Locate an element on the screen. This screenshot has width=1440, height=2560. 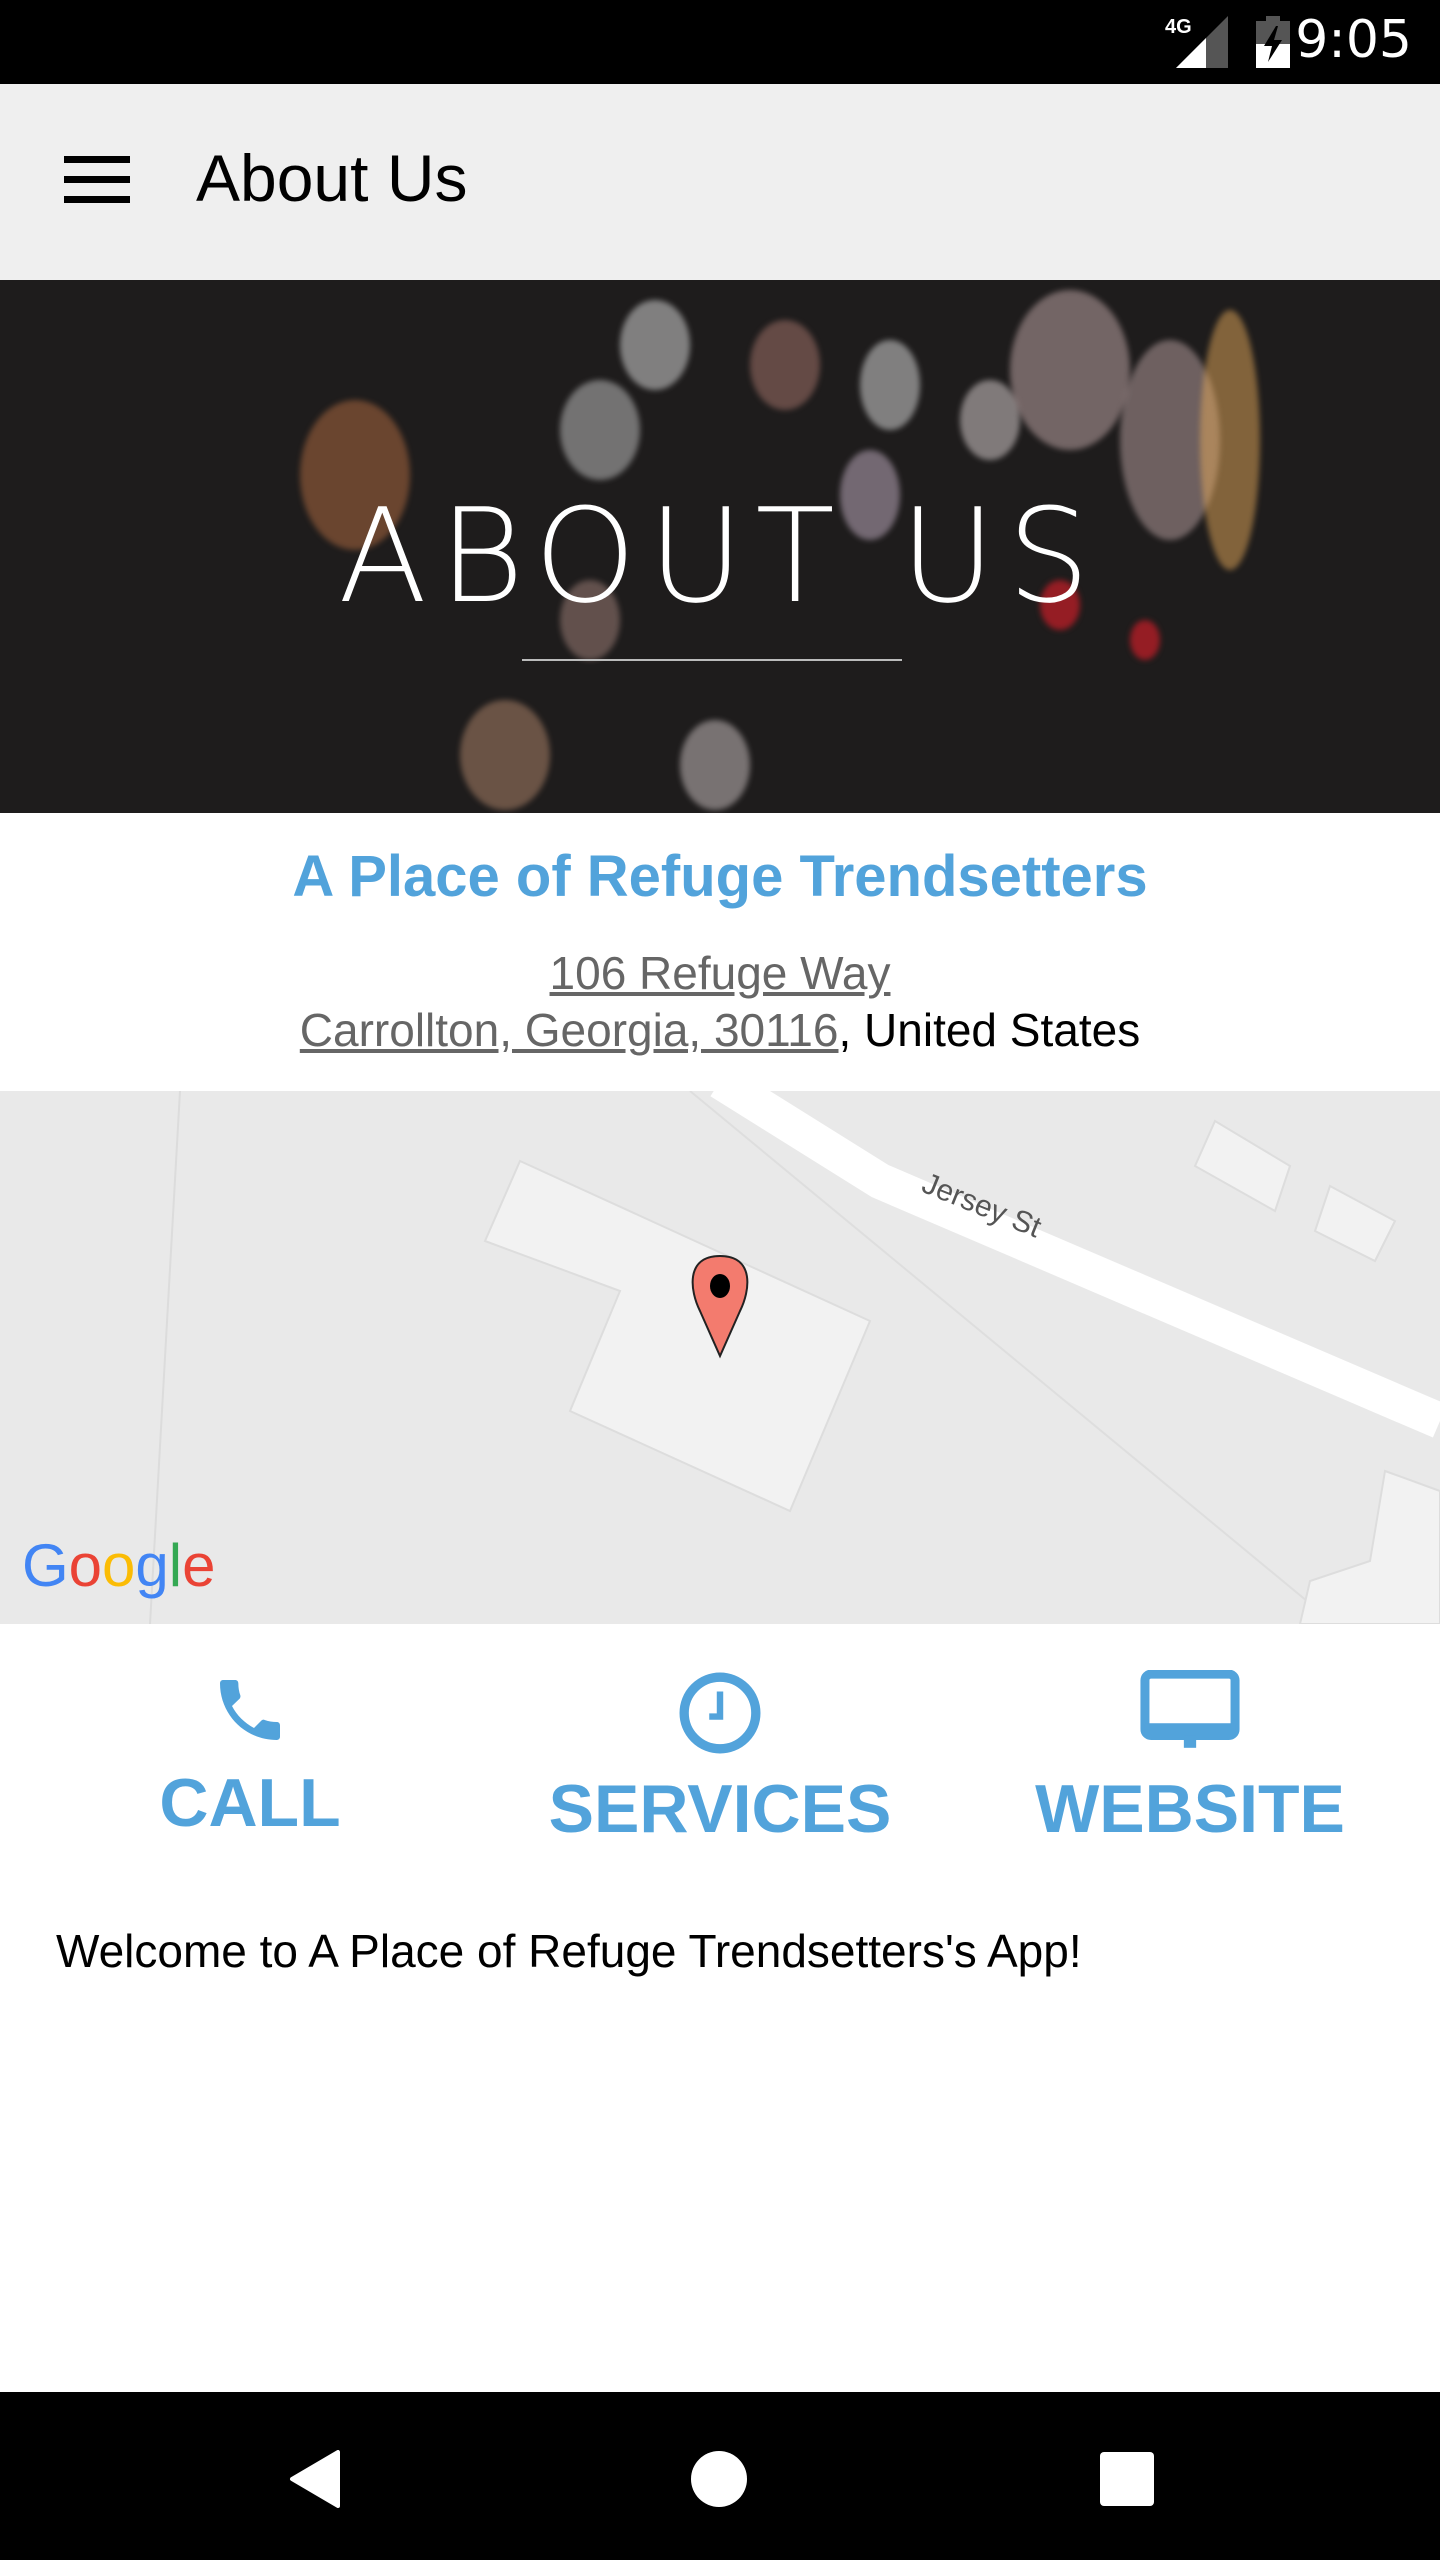
city-address-link: Carrollton, Georgia, 30116 is located at coordinates (569, 1030).